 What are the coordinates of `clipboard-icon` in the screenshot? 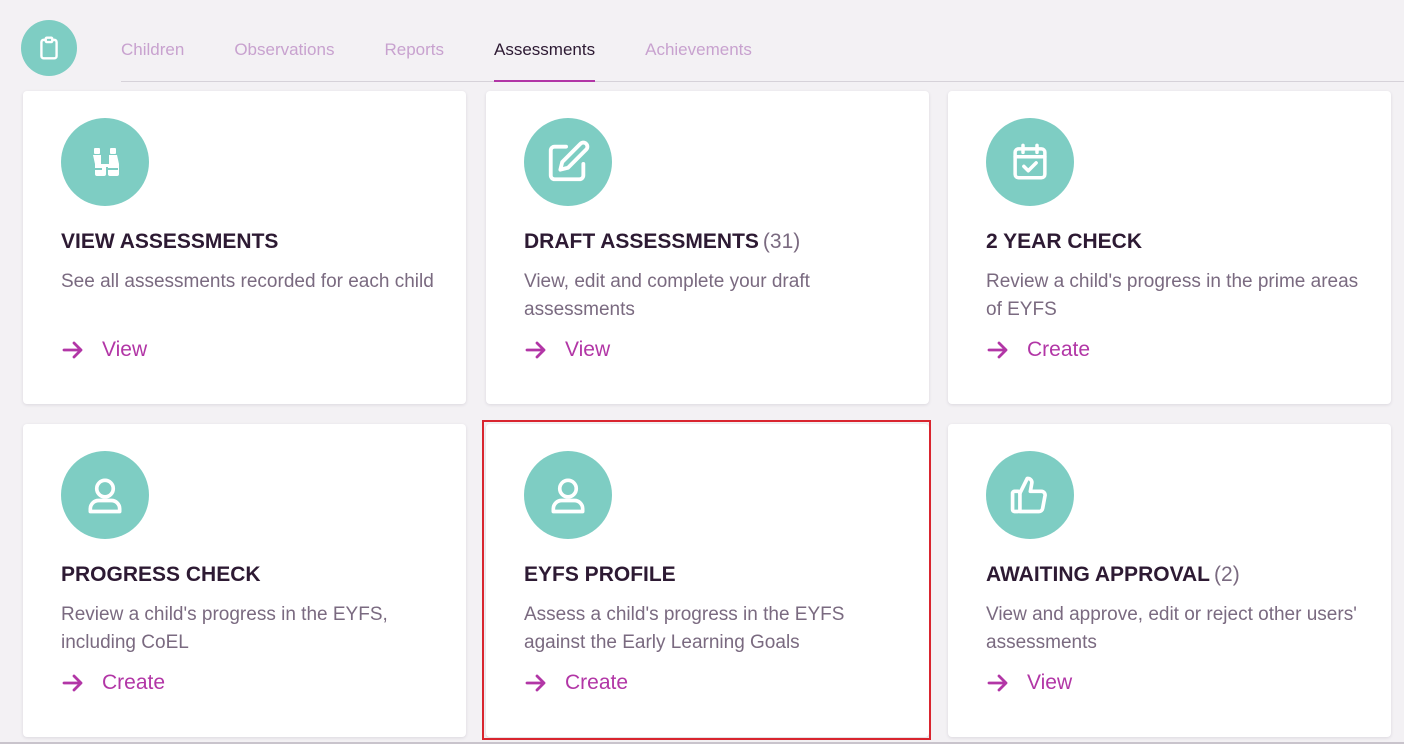 It's located at (49, 48).